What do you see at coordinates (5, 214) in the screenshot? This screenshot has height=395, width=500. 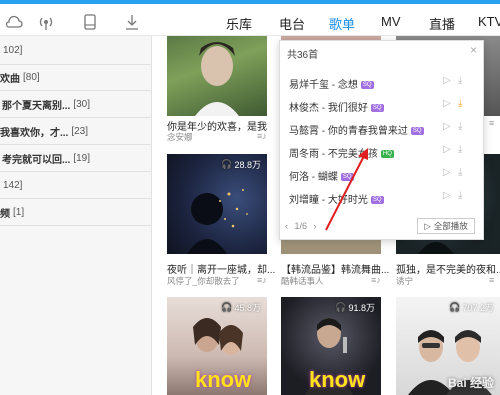 I see `sidebar-item-label: 频` at bounding box center [5, 214].